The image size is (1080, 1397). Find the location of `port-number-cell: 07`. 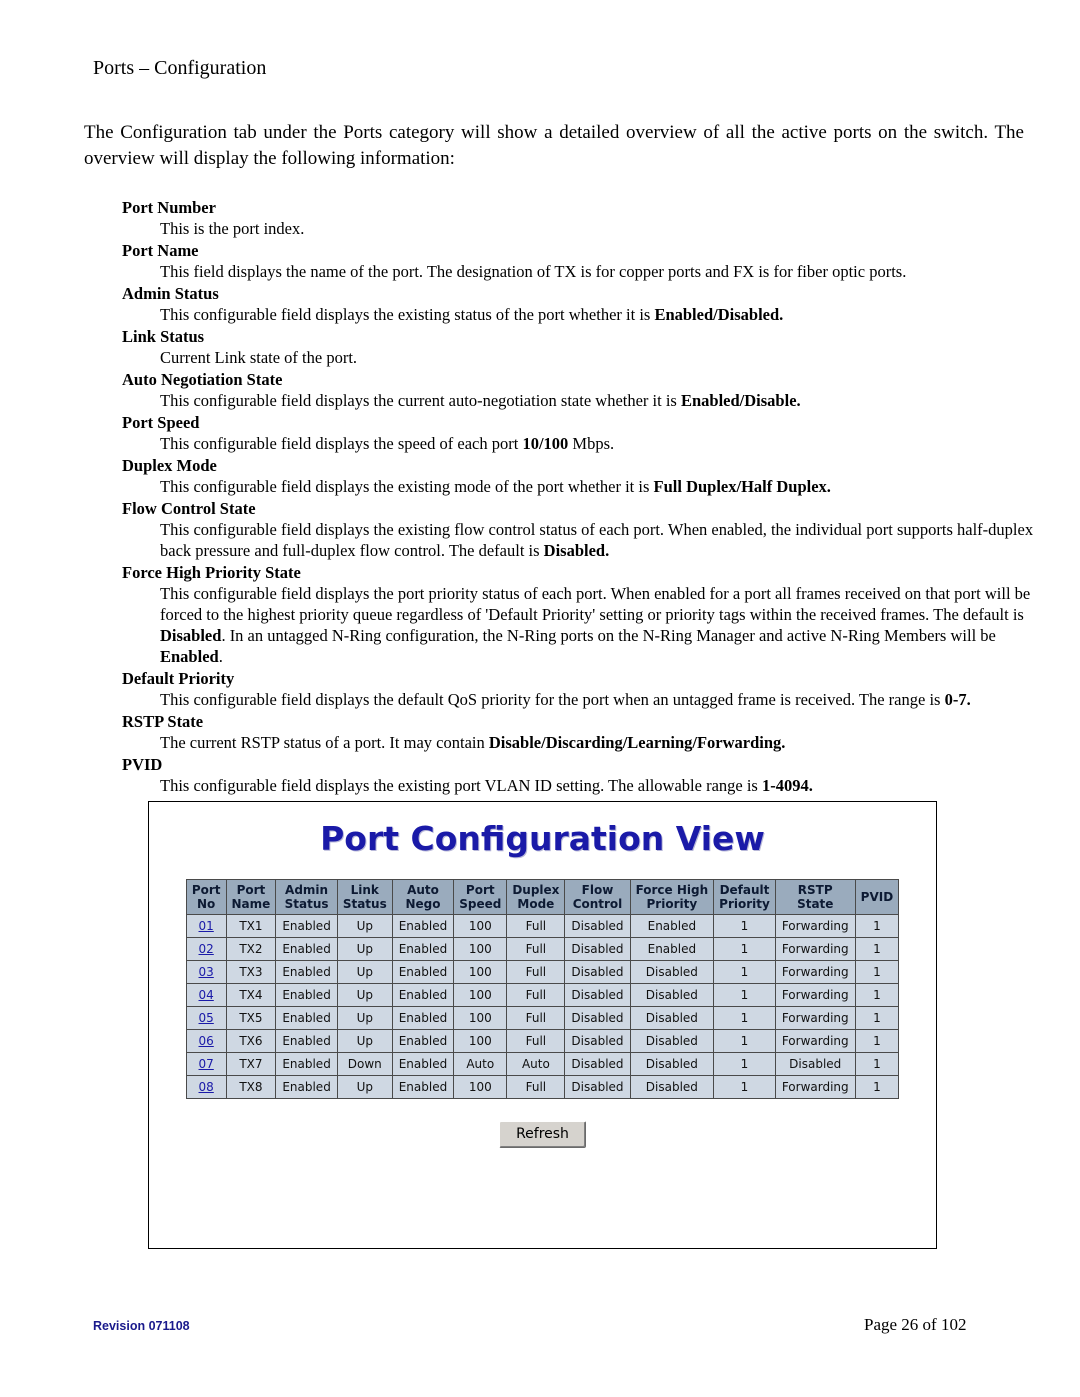

port-number-cell: 07 is located at coordinates (206, 1064).